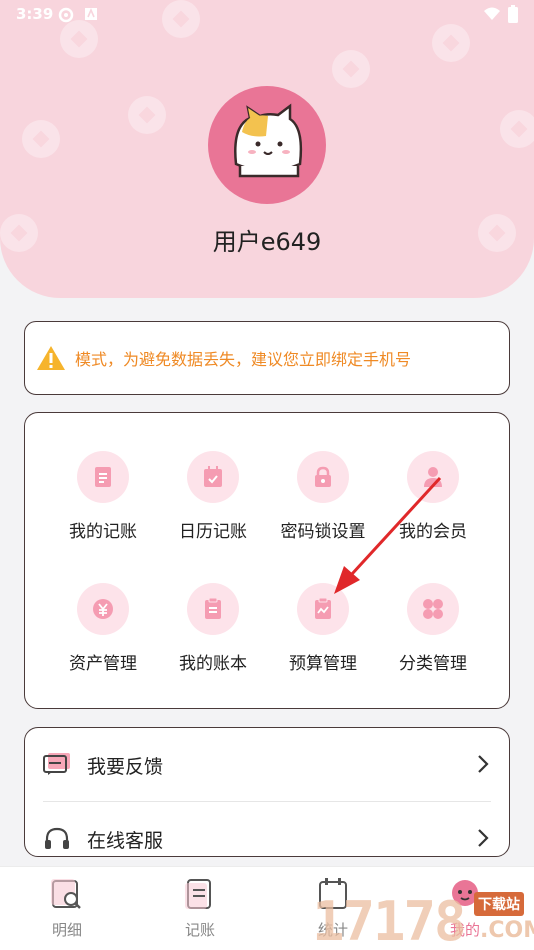  What do you see at coordinates (267, 764) in the screenshot?
I see `menu-item-feedback: 我要反馈` at bounding box center [267, 764].